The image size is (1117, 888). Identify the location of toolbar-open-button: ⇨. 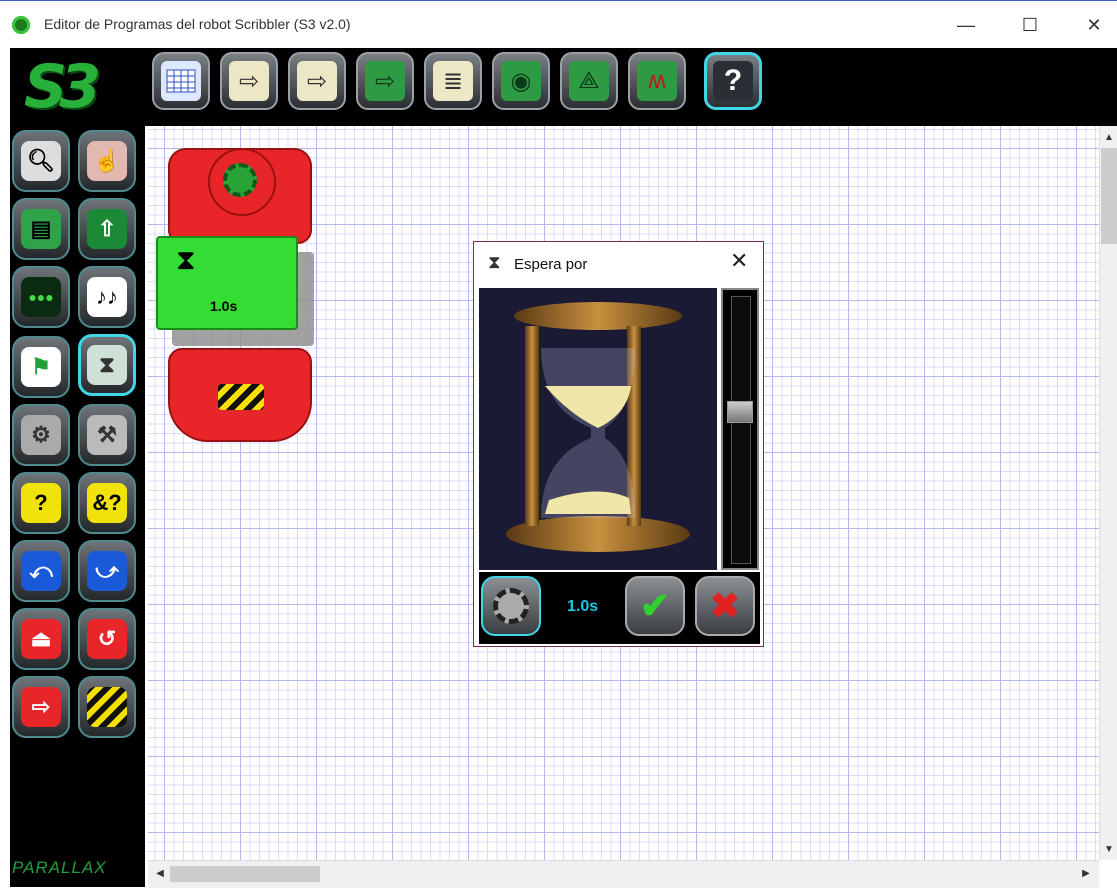
(249, 81).